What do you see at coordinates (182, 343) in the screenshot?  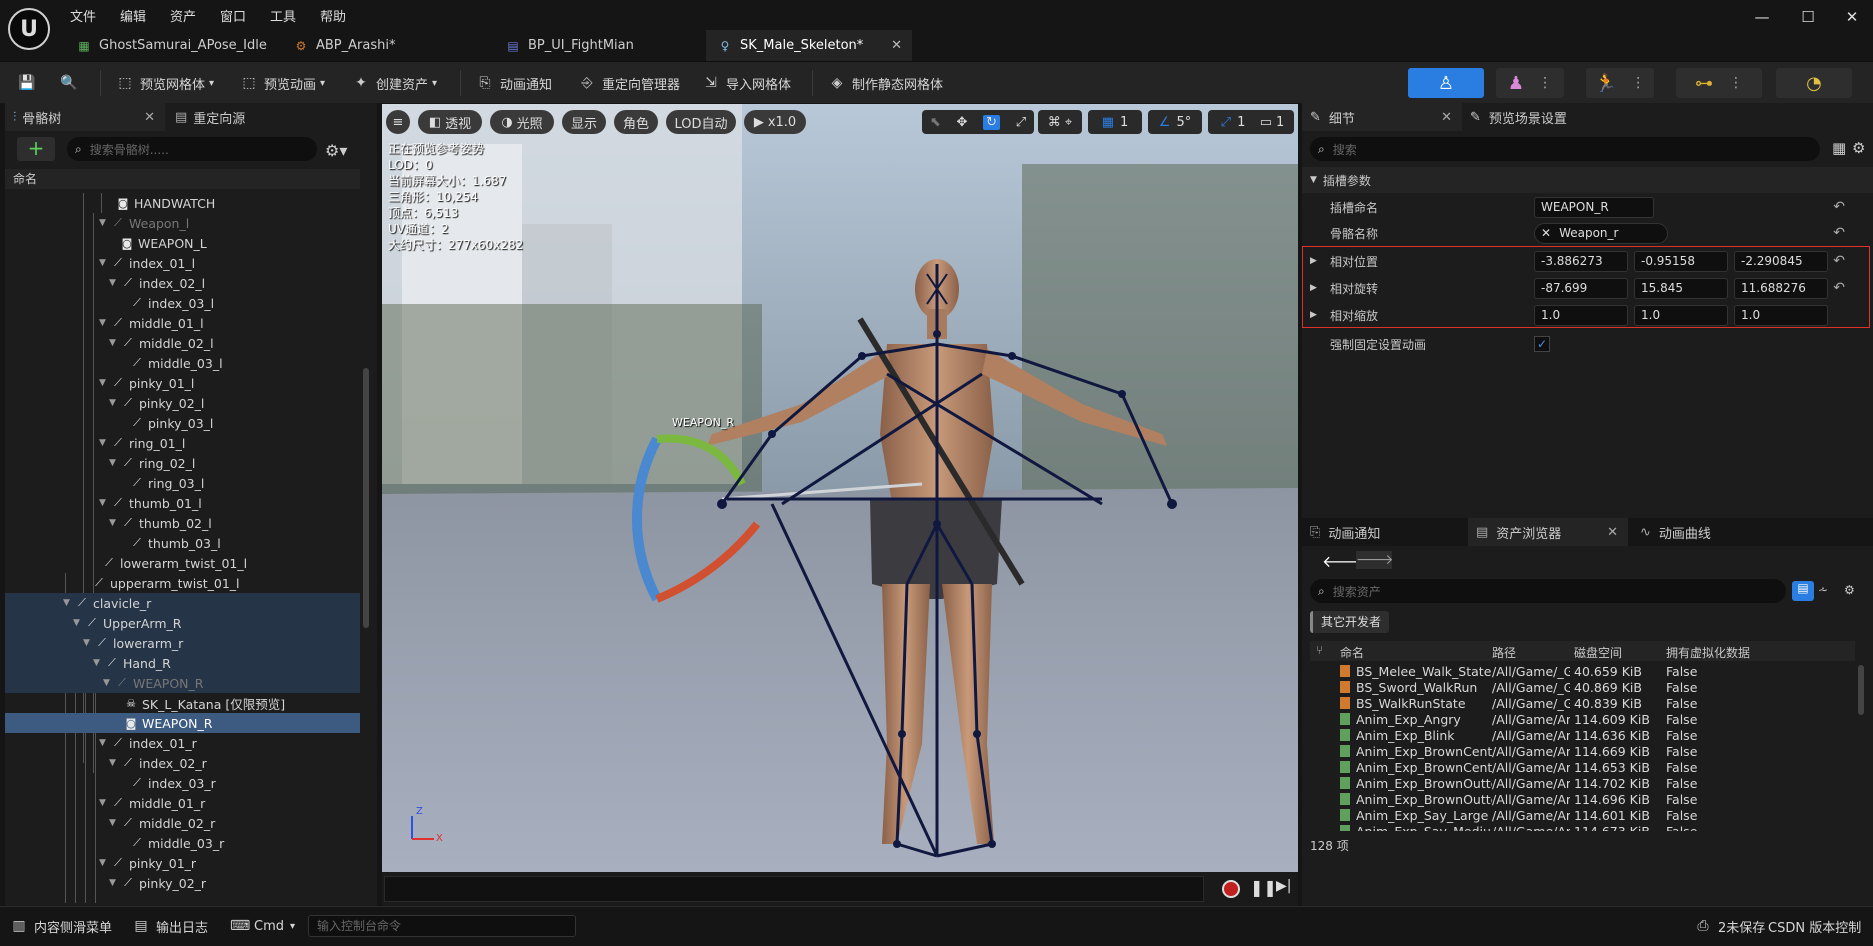 I see `bone-row: ▼ ⟋ middle_02_l` at bounding box center [182, 343].